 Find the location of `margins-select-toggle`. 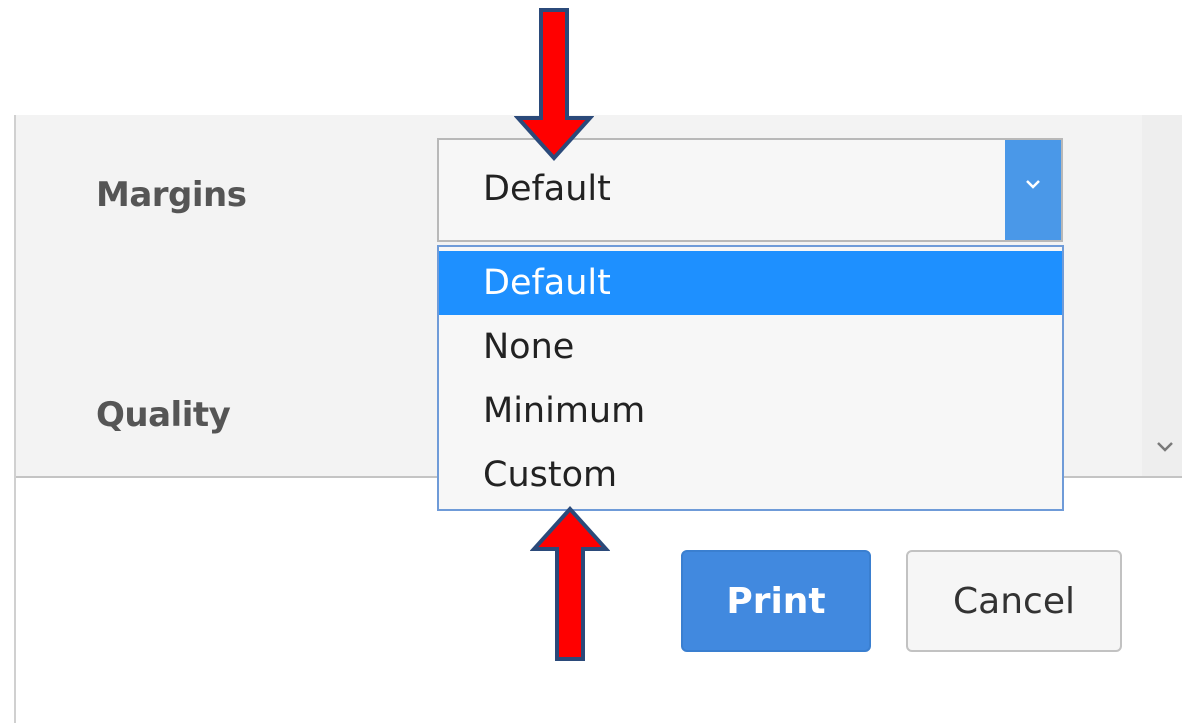

margins-select-toggle is located at coordinates (1033, 190).